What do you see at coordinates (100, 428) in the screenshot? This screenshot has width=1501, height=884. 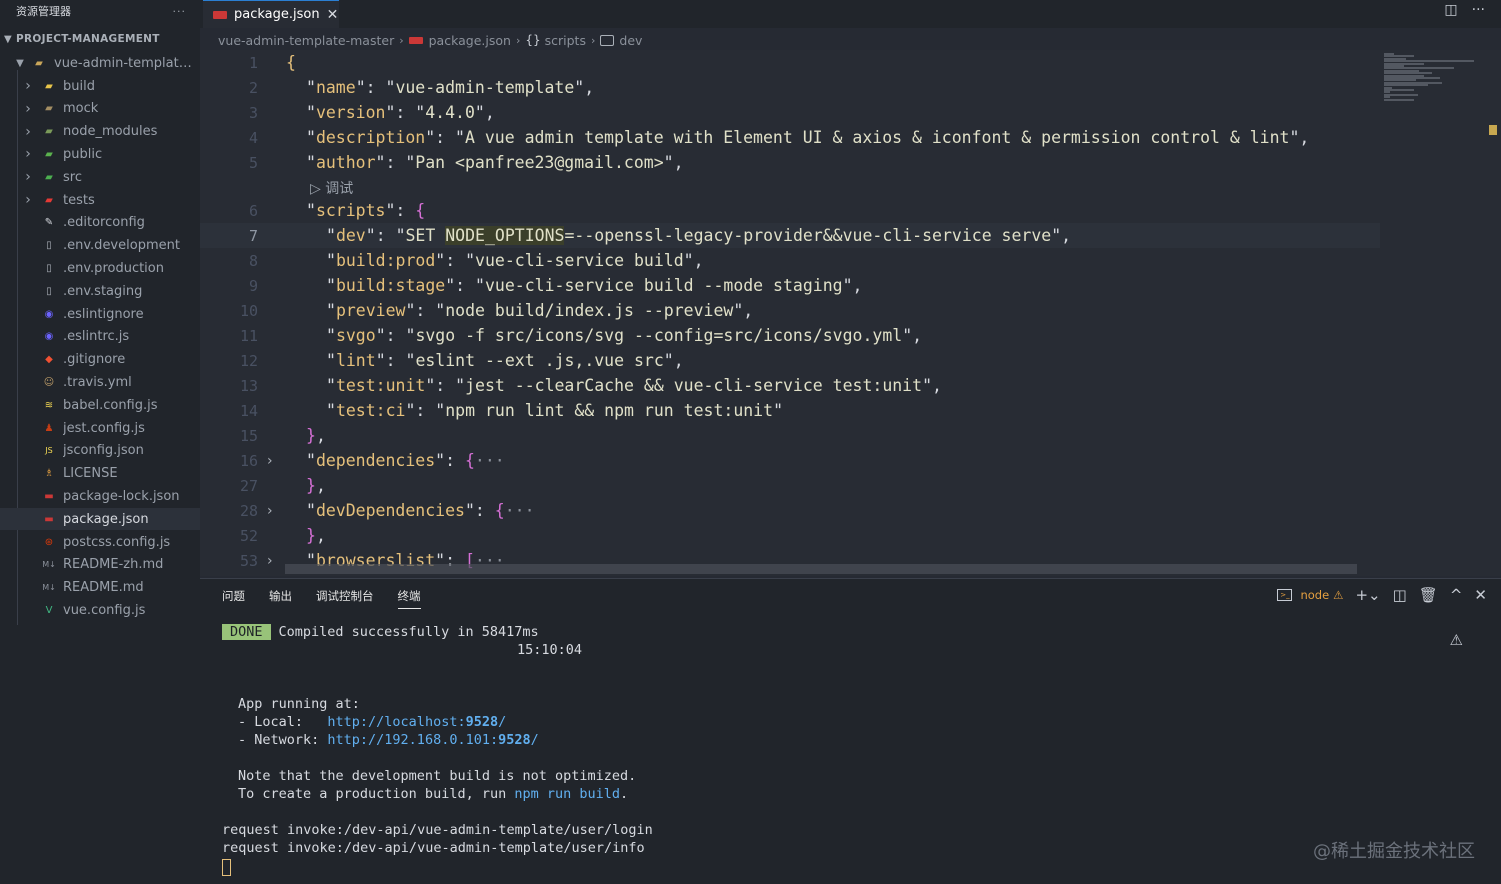 I see `tree-item-jest-config-js: ♟ jest.config.js` at bounding box center [100, 428].